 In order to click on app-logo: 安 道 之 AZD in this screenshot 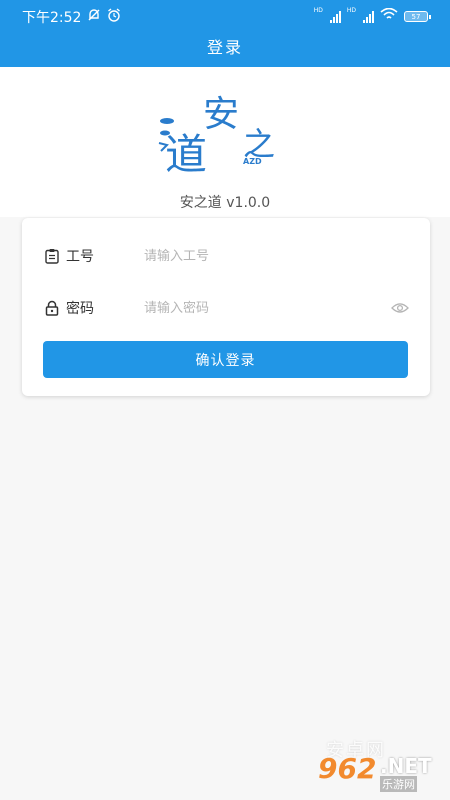, I will do `click(225, 135)`.